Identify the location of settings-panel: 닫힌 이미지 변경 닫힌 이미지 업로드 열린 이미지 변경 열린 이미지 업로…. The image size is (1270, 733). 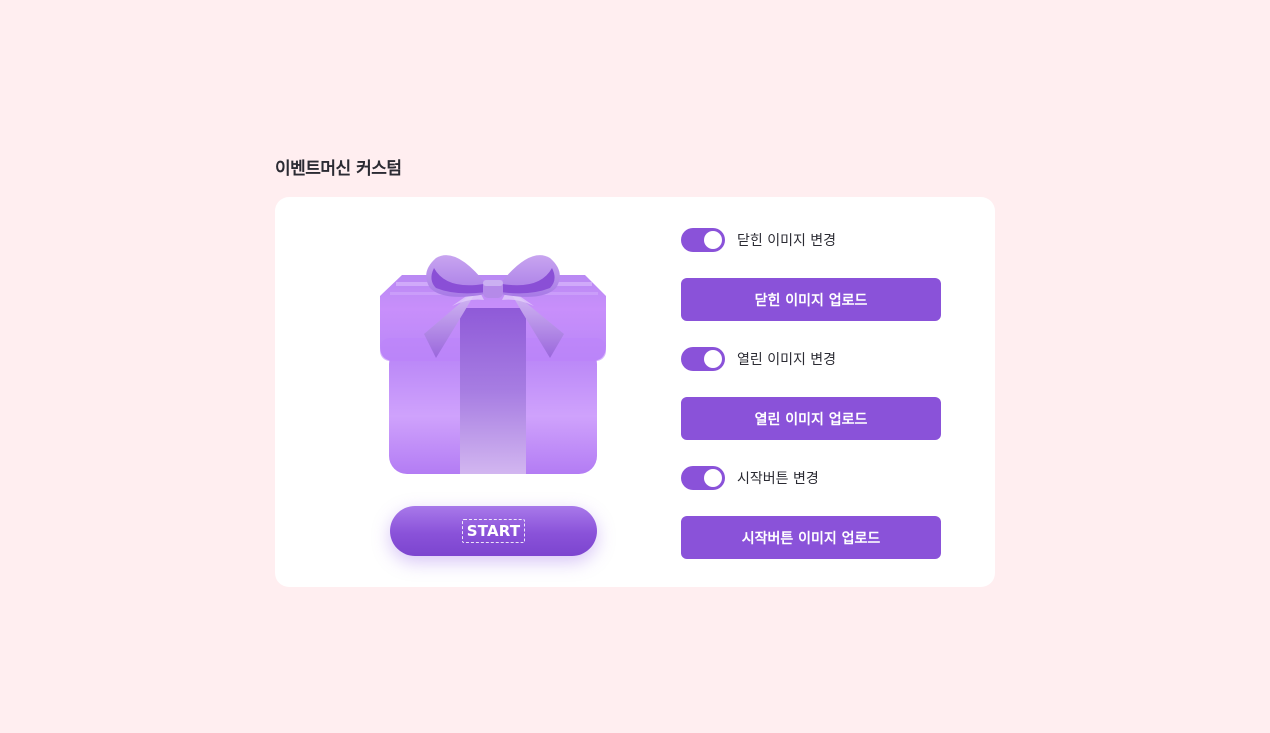
(811, 393).